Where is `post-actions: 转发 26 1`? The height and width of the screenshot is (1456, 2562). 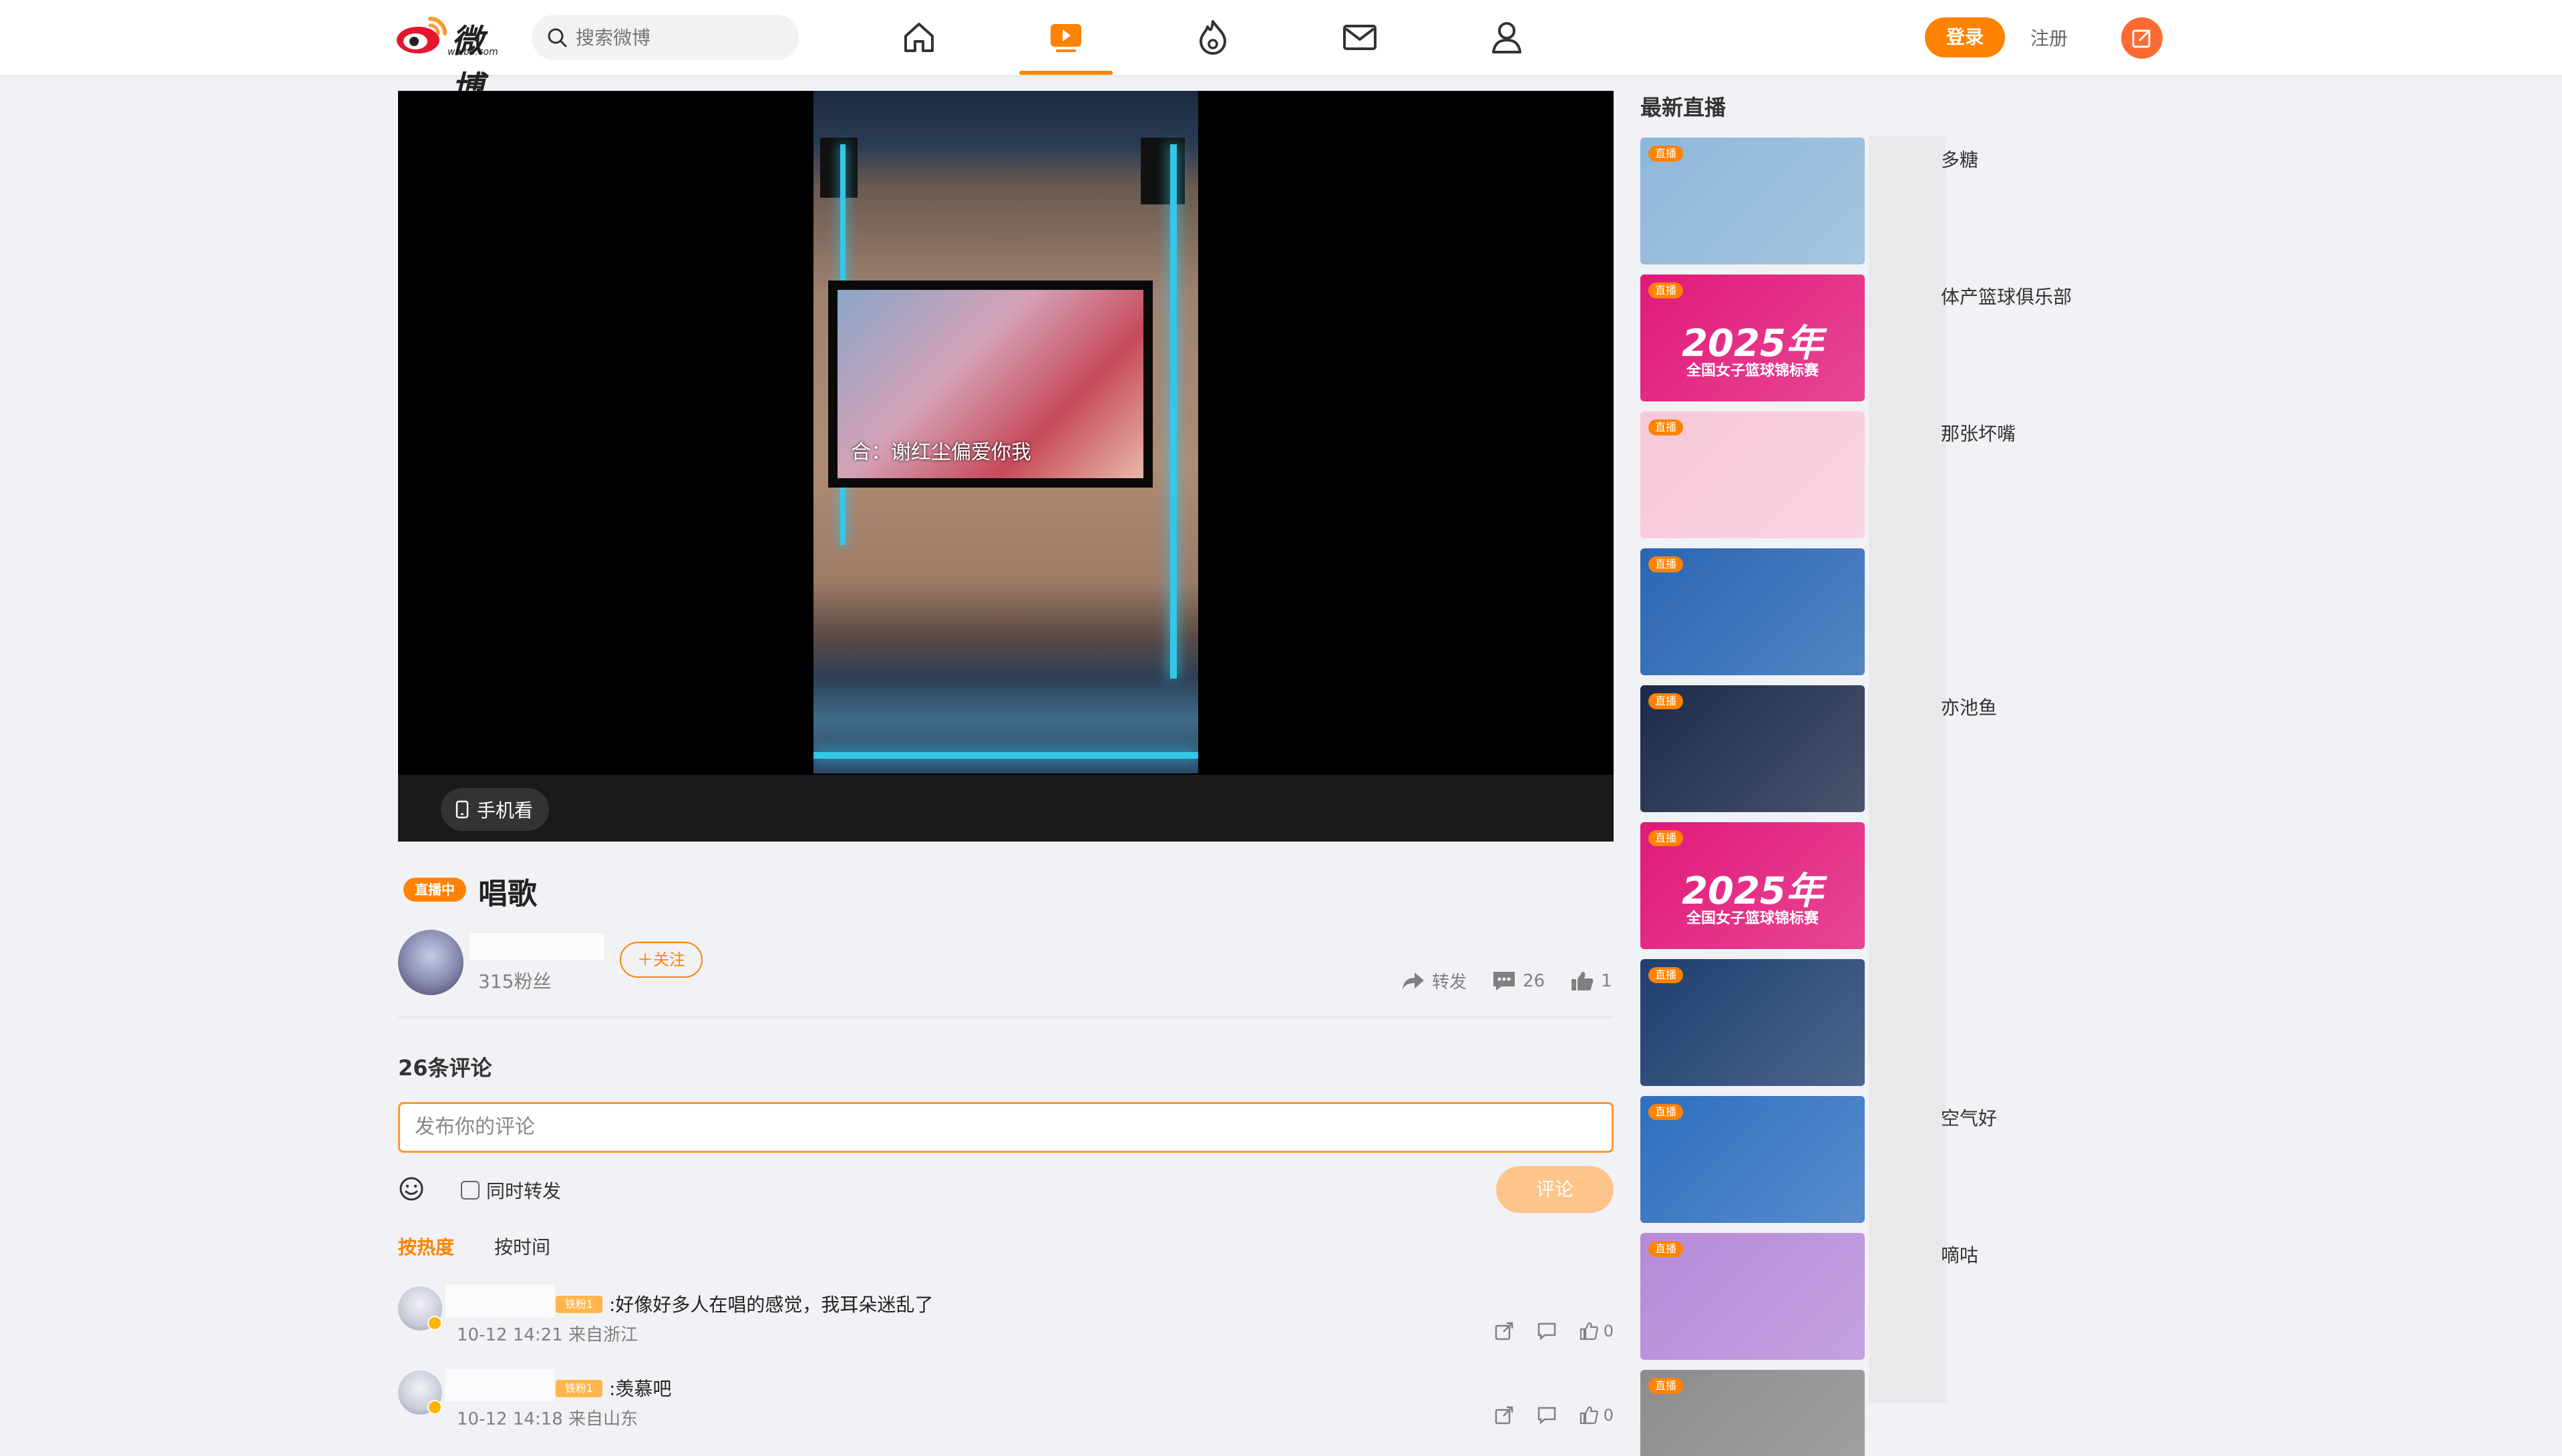
post-actions: 转发 26 1 is located at coordinates (1507, 981).